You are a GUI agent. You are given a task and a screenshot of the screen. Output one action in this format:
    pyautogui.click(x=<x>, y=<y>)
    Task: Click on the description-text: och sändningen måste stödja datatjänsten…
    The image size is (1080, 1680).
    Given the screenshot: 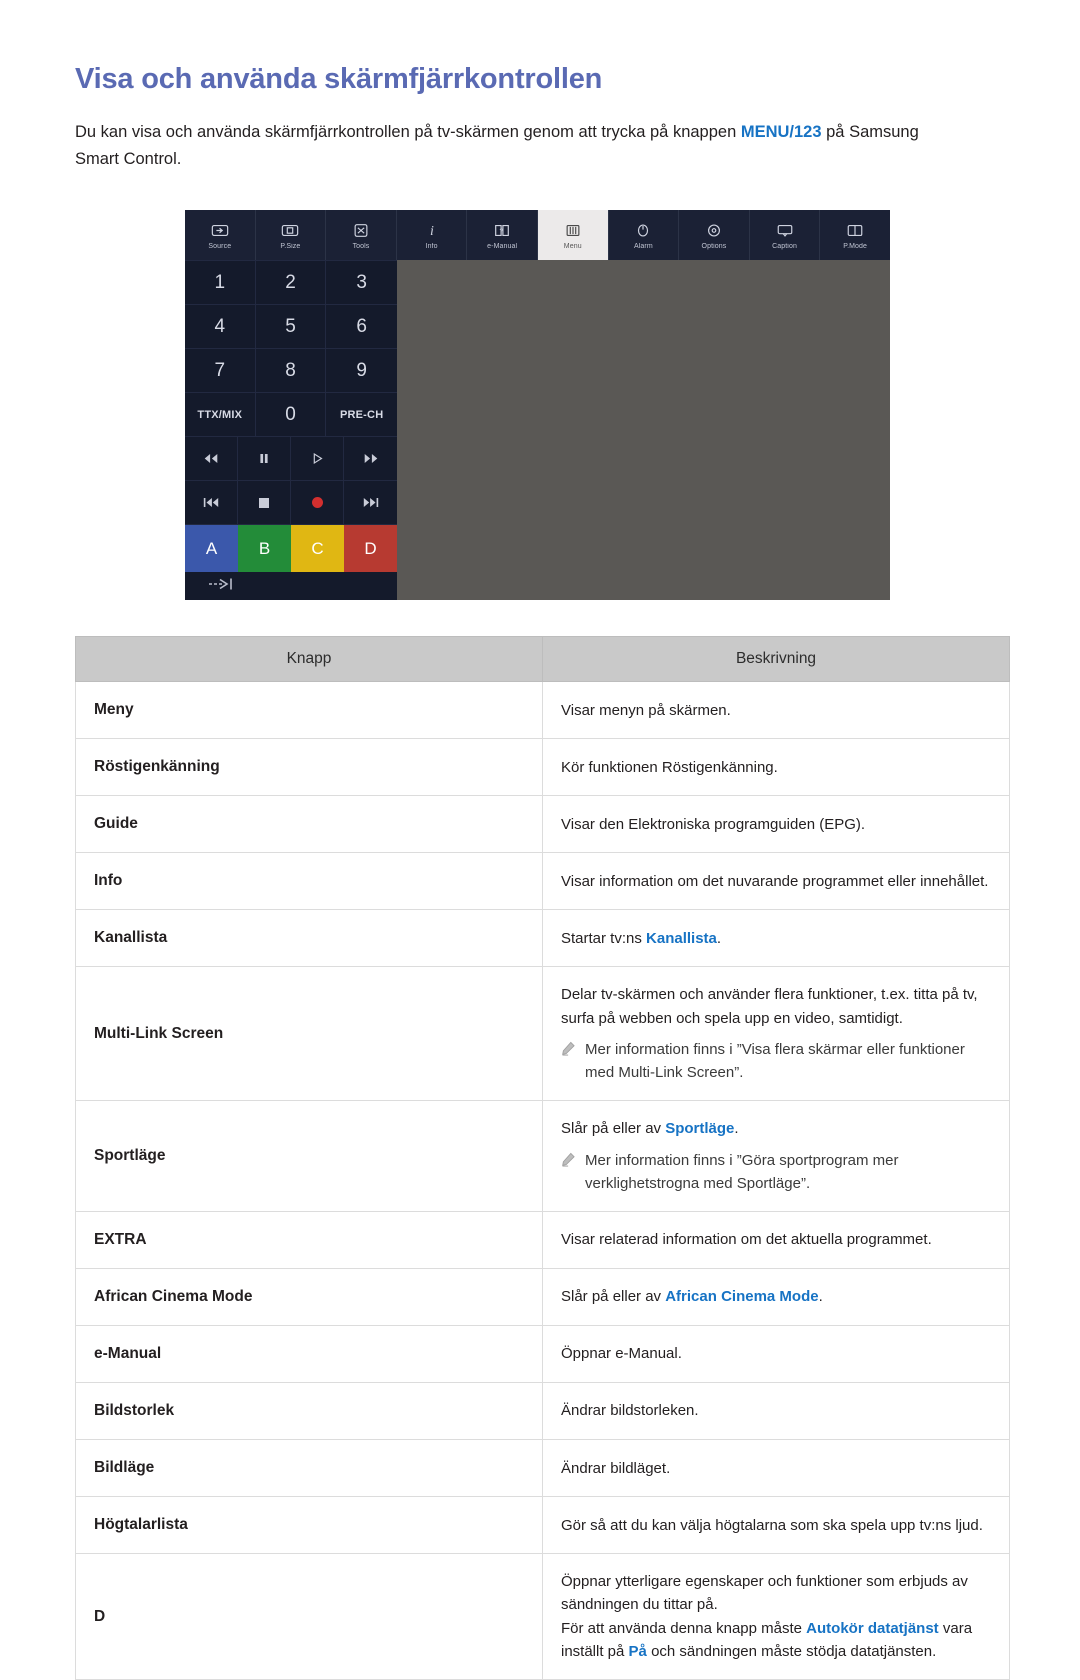 What is the action you would take?
    pyautogui.click(x=791, y=1651)
    